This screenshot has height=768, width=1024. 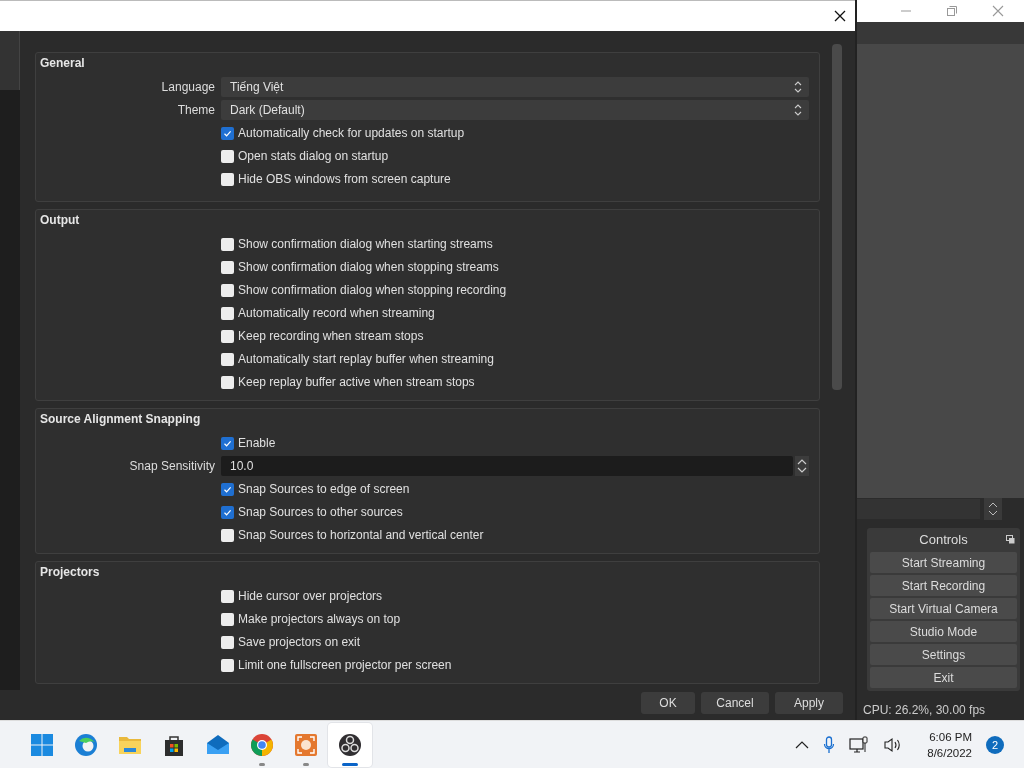 I want to click on checkbox-label: Show confirmation dialog when starting streams, so click(x=365, y=244).